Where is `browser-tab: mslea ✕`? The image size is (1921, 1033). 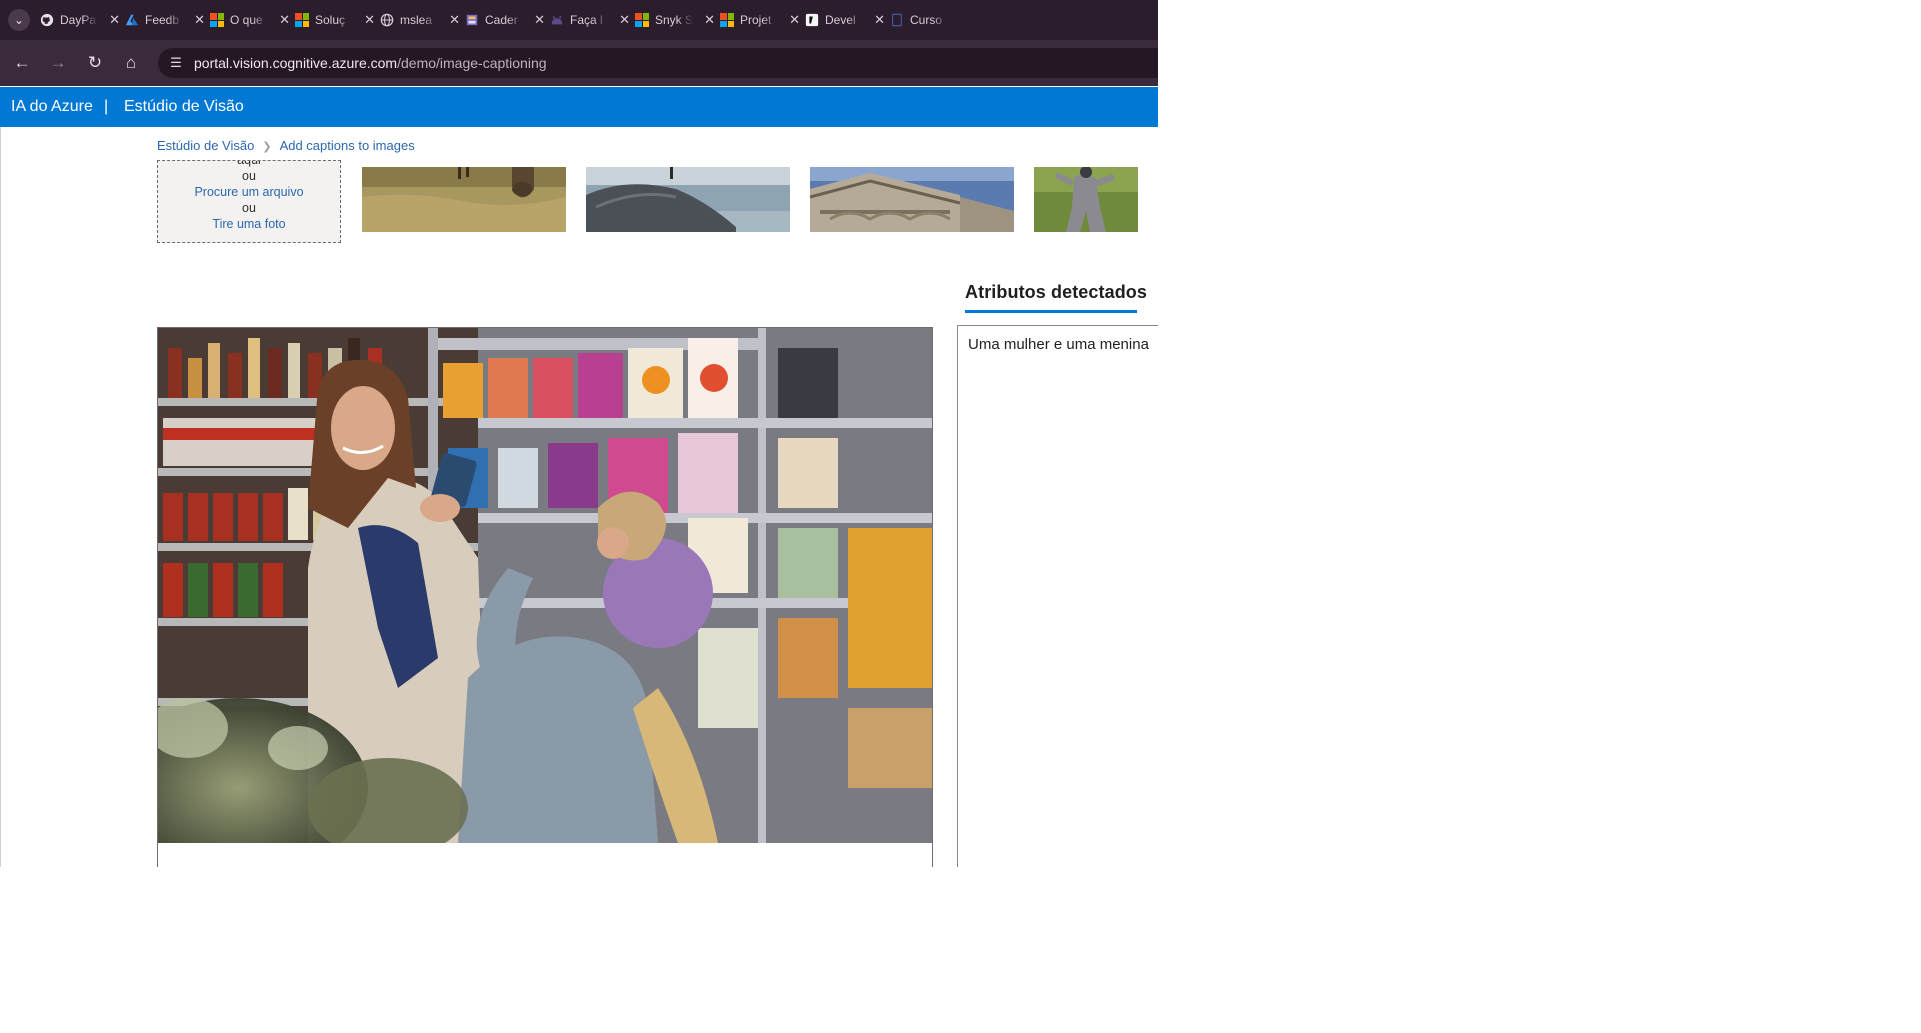
browser-tab: mslea ✕ is located at coordinates (425, 20).